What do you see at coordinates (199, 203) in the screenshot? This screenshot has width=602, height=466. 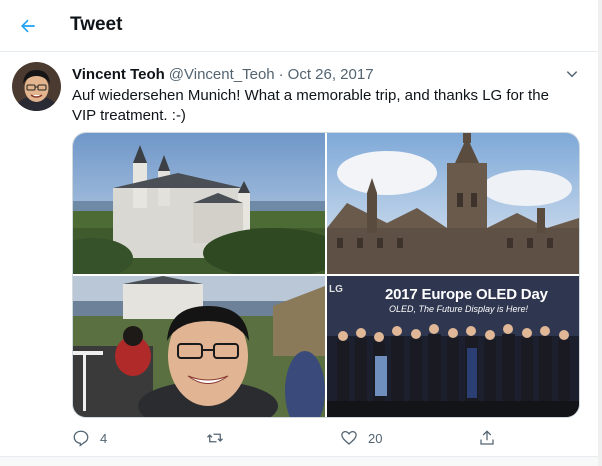 I see `photo-castle` at bounding box center [199, 203].